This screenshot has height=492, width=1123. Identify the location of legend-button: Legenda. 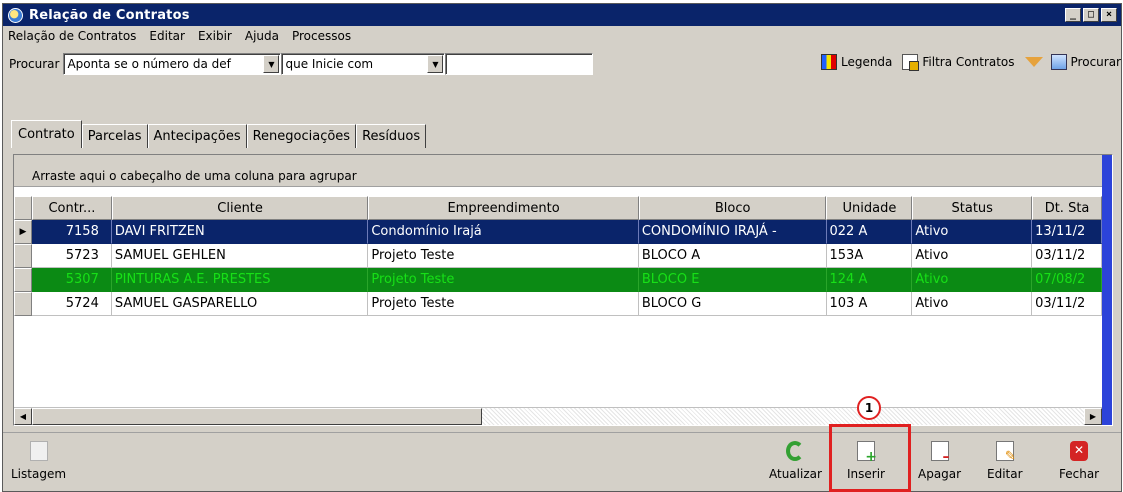
(856, 62).